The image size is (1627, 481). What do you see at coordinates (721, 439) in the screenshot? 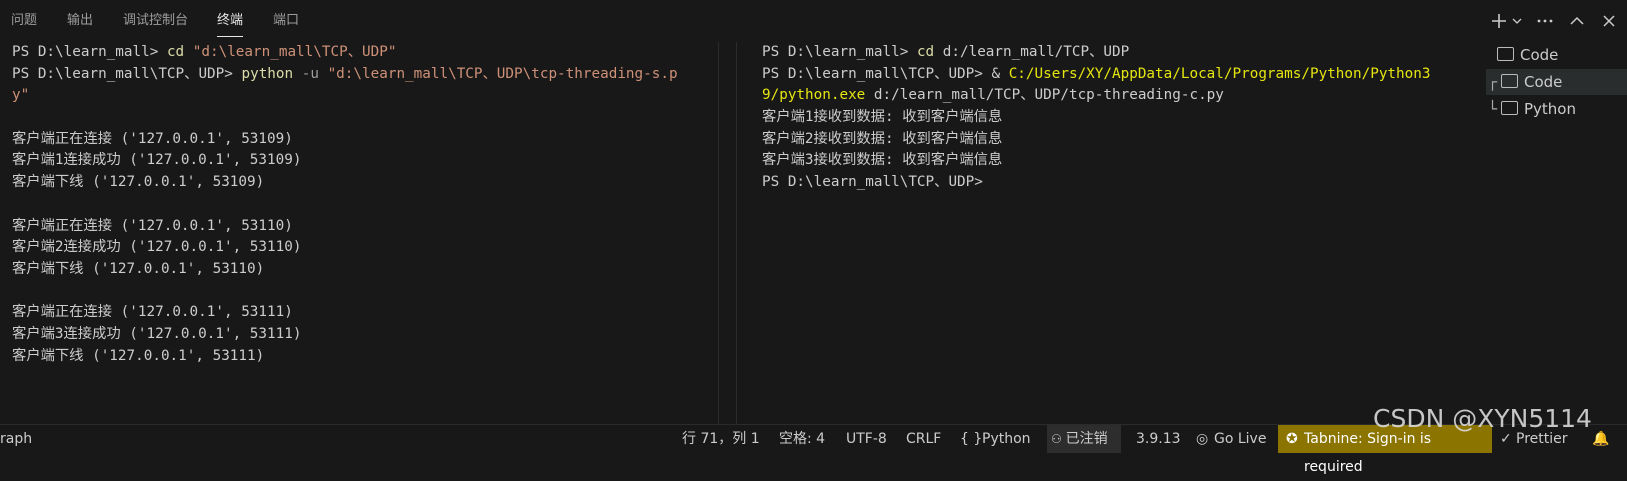
I see `cursor-position: 行 71，列 1` at bounding box center [721, 439].